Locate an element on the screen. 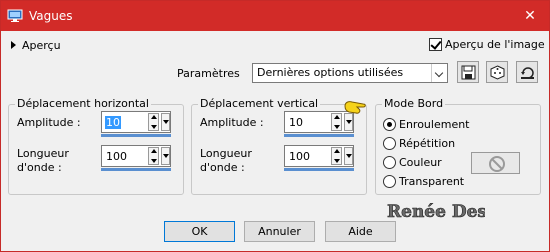 This screenshot has width=550, height=252. radio-repeat-label: Répétition is located at coordinates (427, 143).